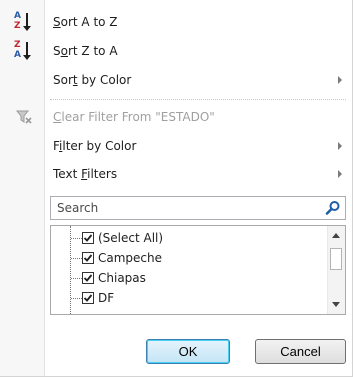 The image size is (353, 377). I want to click on filter-by-color-label: Filter by Color, so click(95, 145).